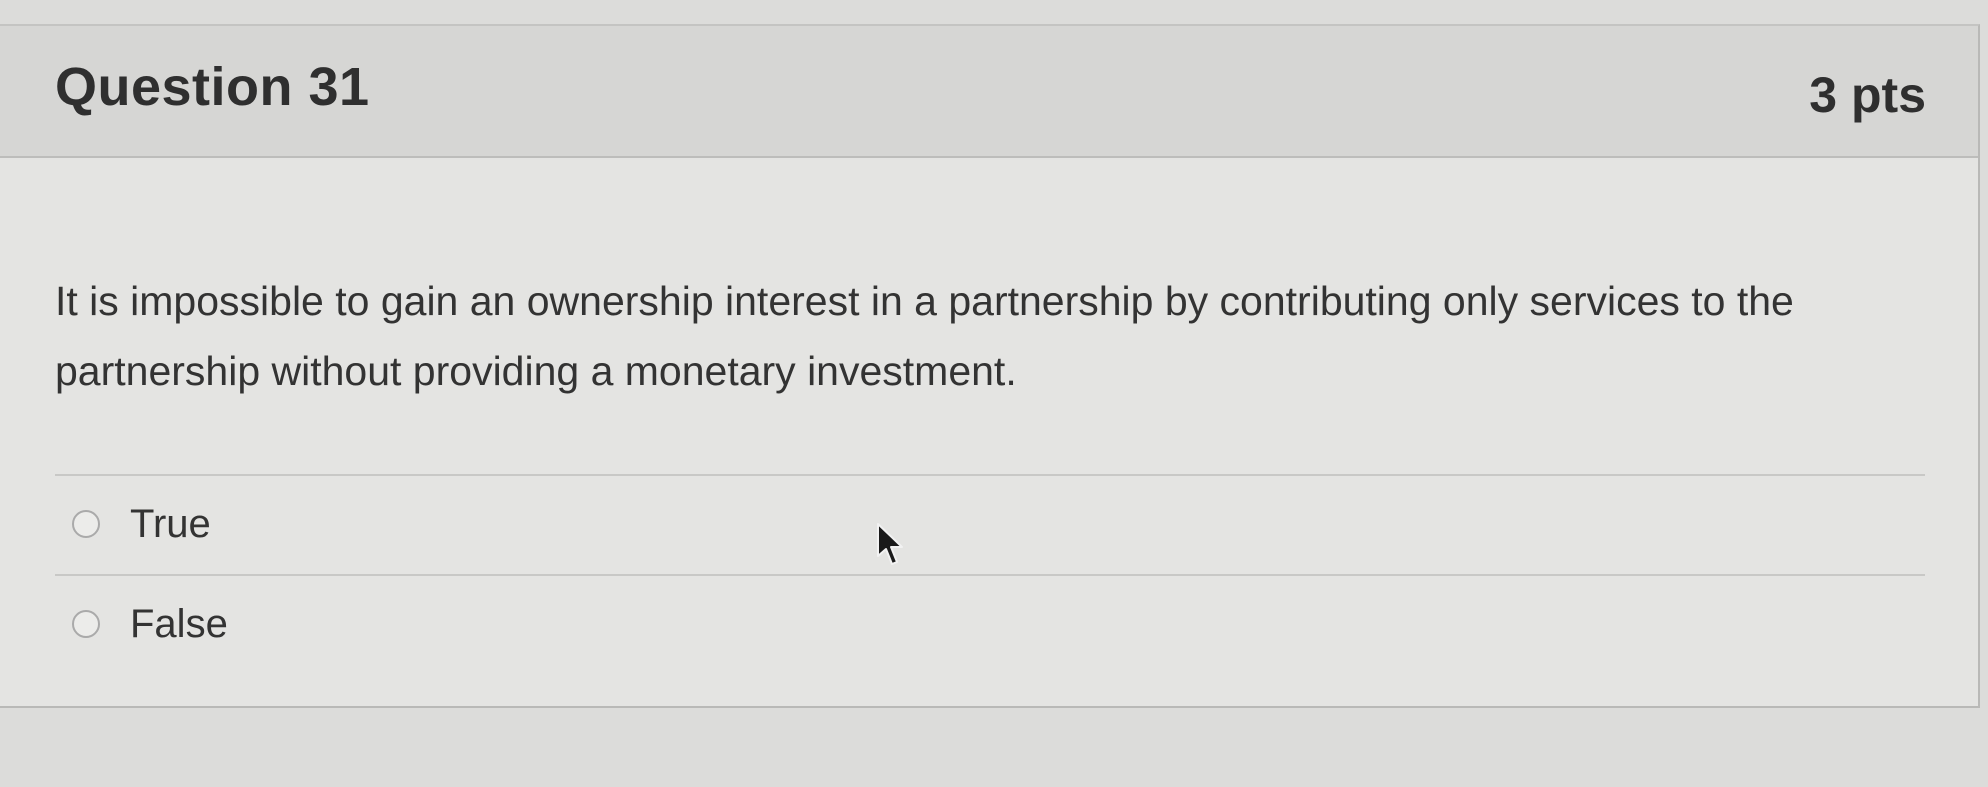  I want to click on mouse-pointer-icon, so click(890, 544).